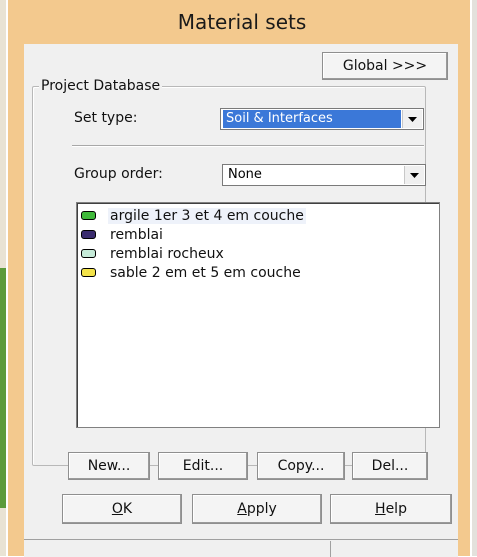 Image resolution: width=477 pixels, height=557 pixels. I want to click on material-name: remblai, so click(136, 234).